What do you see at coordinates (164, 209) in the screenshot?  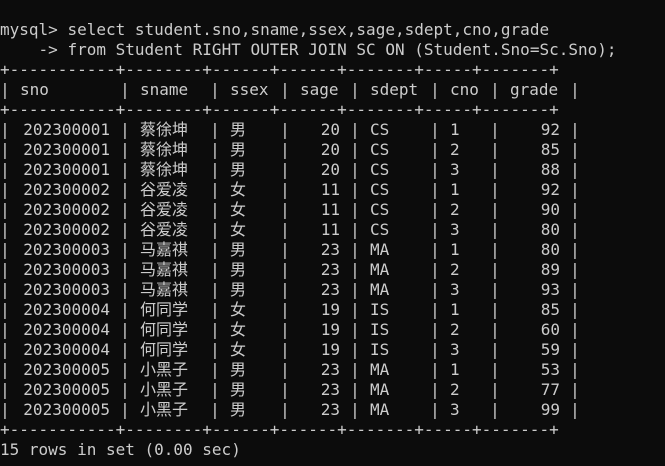 I see `table-cell-sname: 谷爱凌` at bounding box center [164, 209].